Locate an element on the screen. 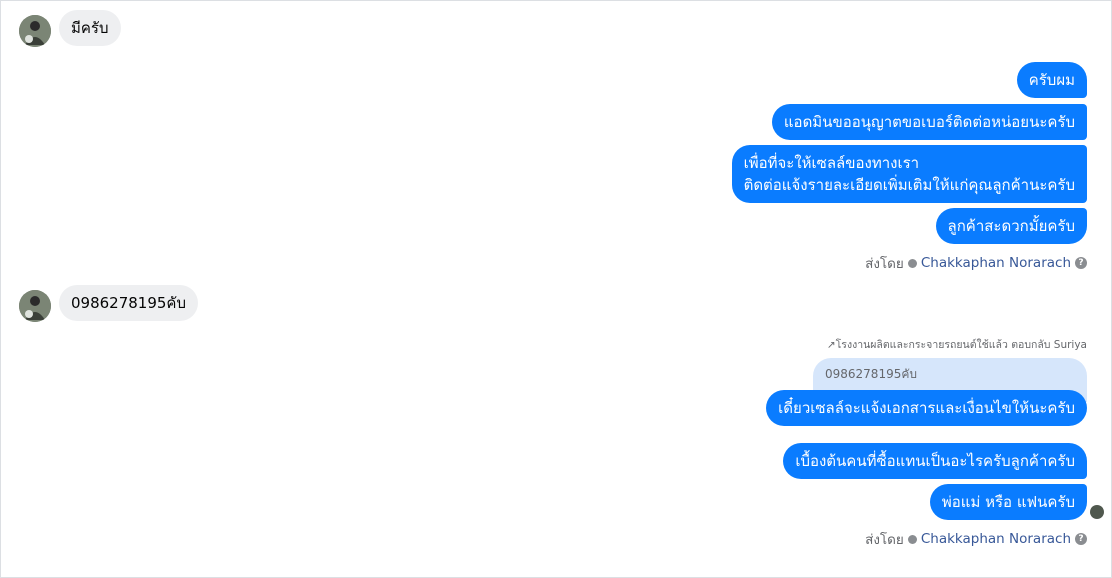 This screenshot has width=1112, height=578. incoming-message: มีครับ is located at coordinates (90, 28).